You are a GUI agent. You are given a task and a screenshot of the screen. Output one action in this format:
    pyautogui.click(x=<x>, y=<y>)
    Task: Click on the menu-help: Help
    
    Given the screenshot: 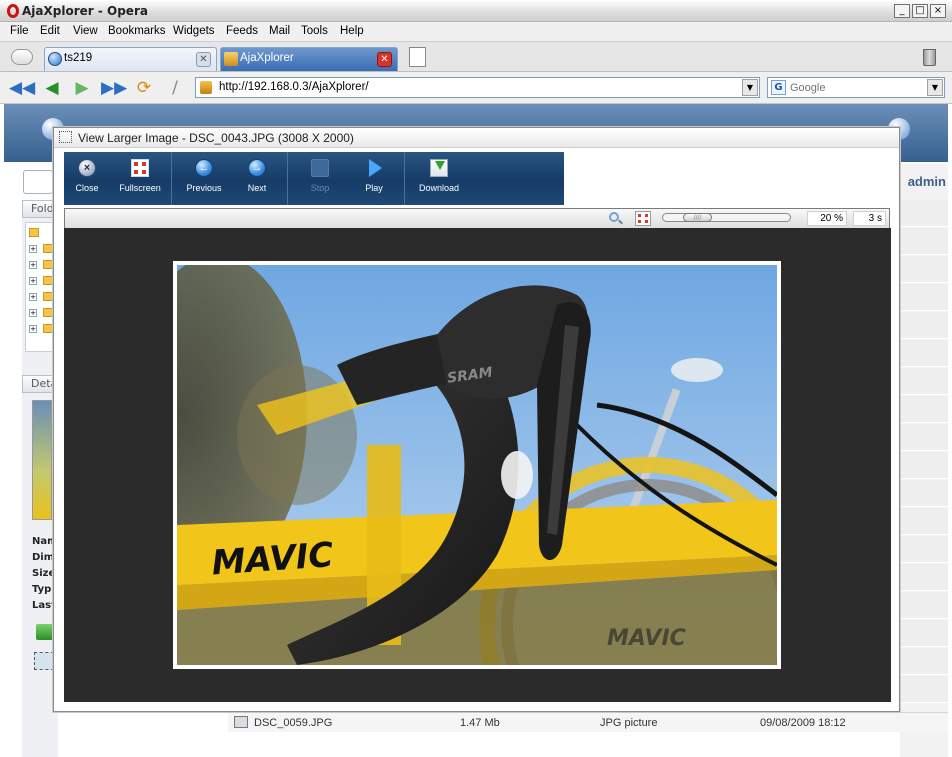 What is the action you would take?
    pyautogui.click(x=352, y=31)
    